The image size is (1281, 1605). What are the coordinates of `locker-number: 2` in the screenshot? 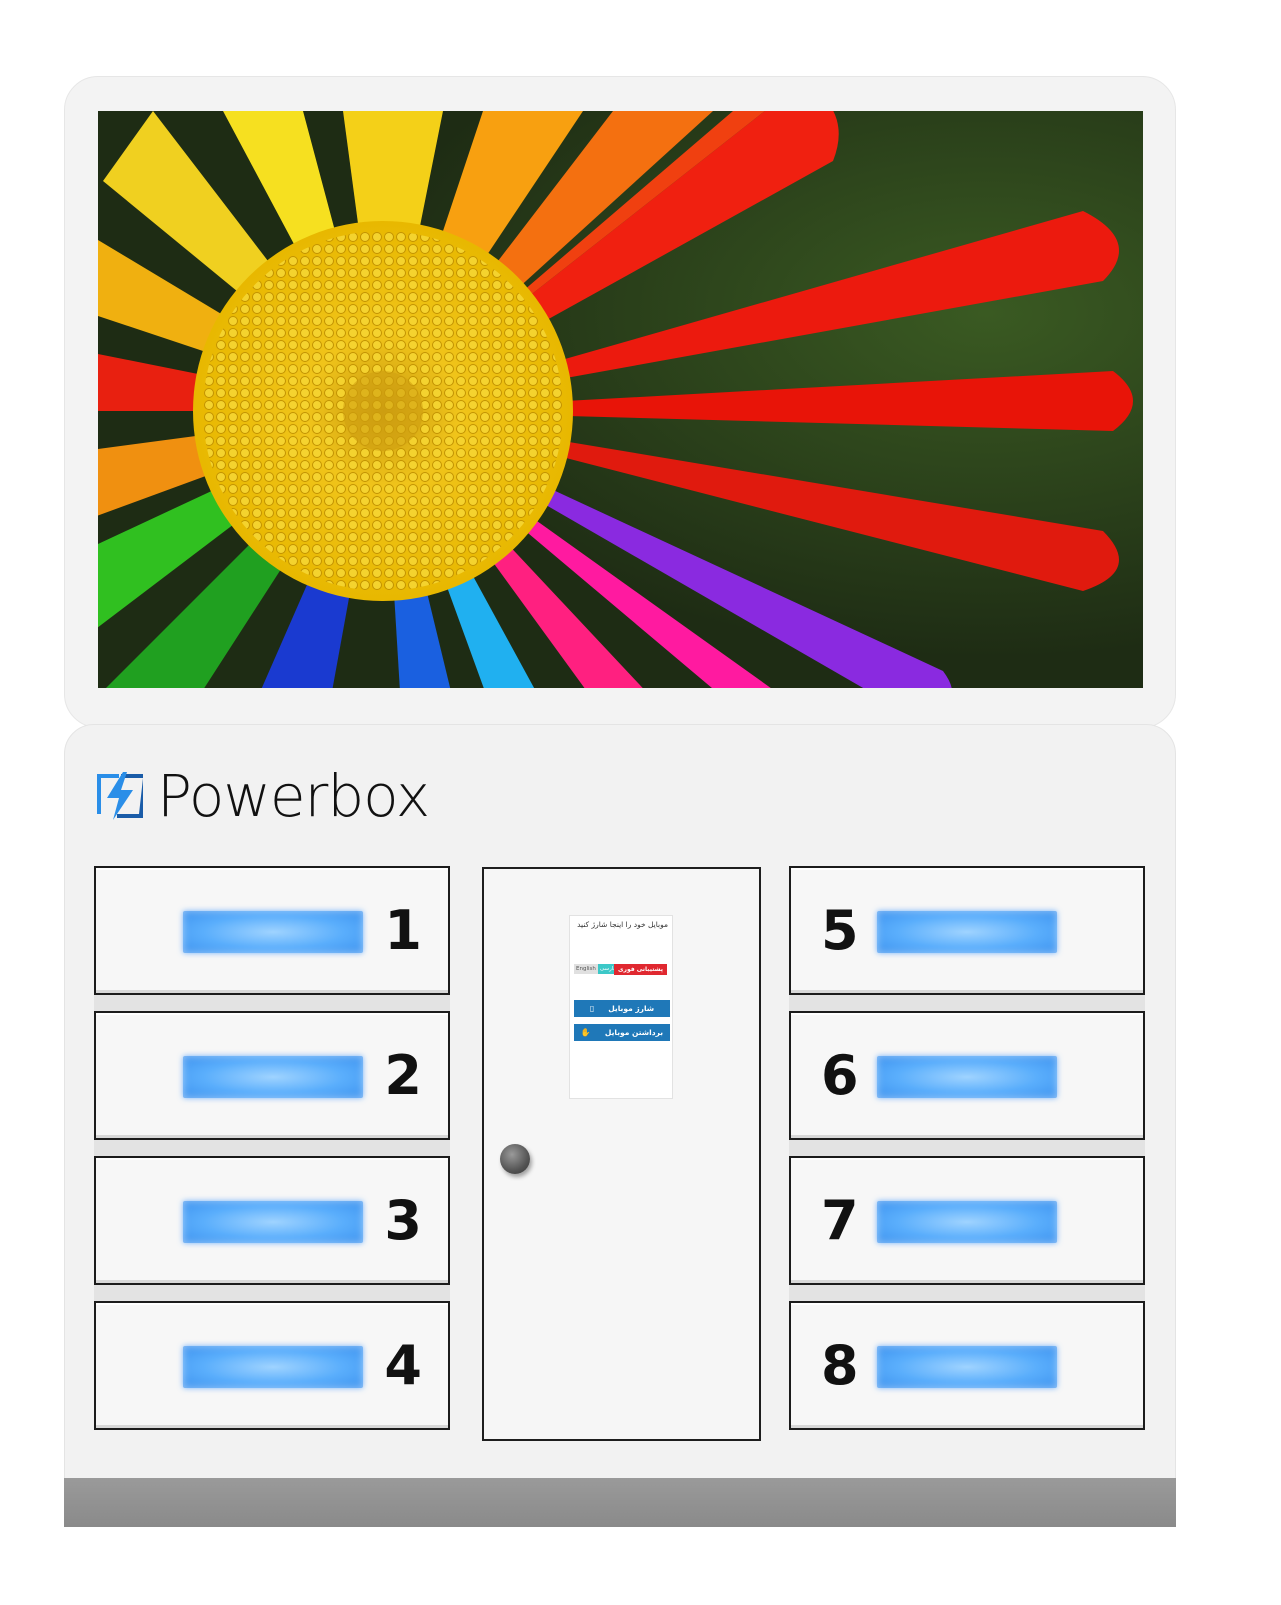 It's located at (403, 1075).